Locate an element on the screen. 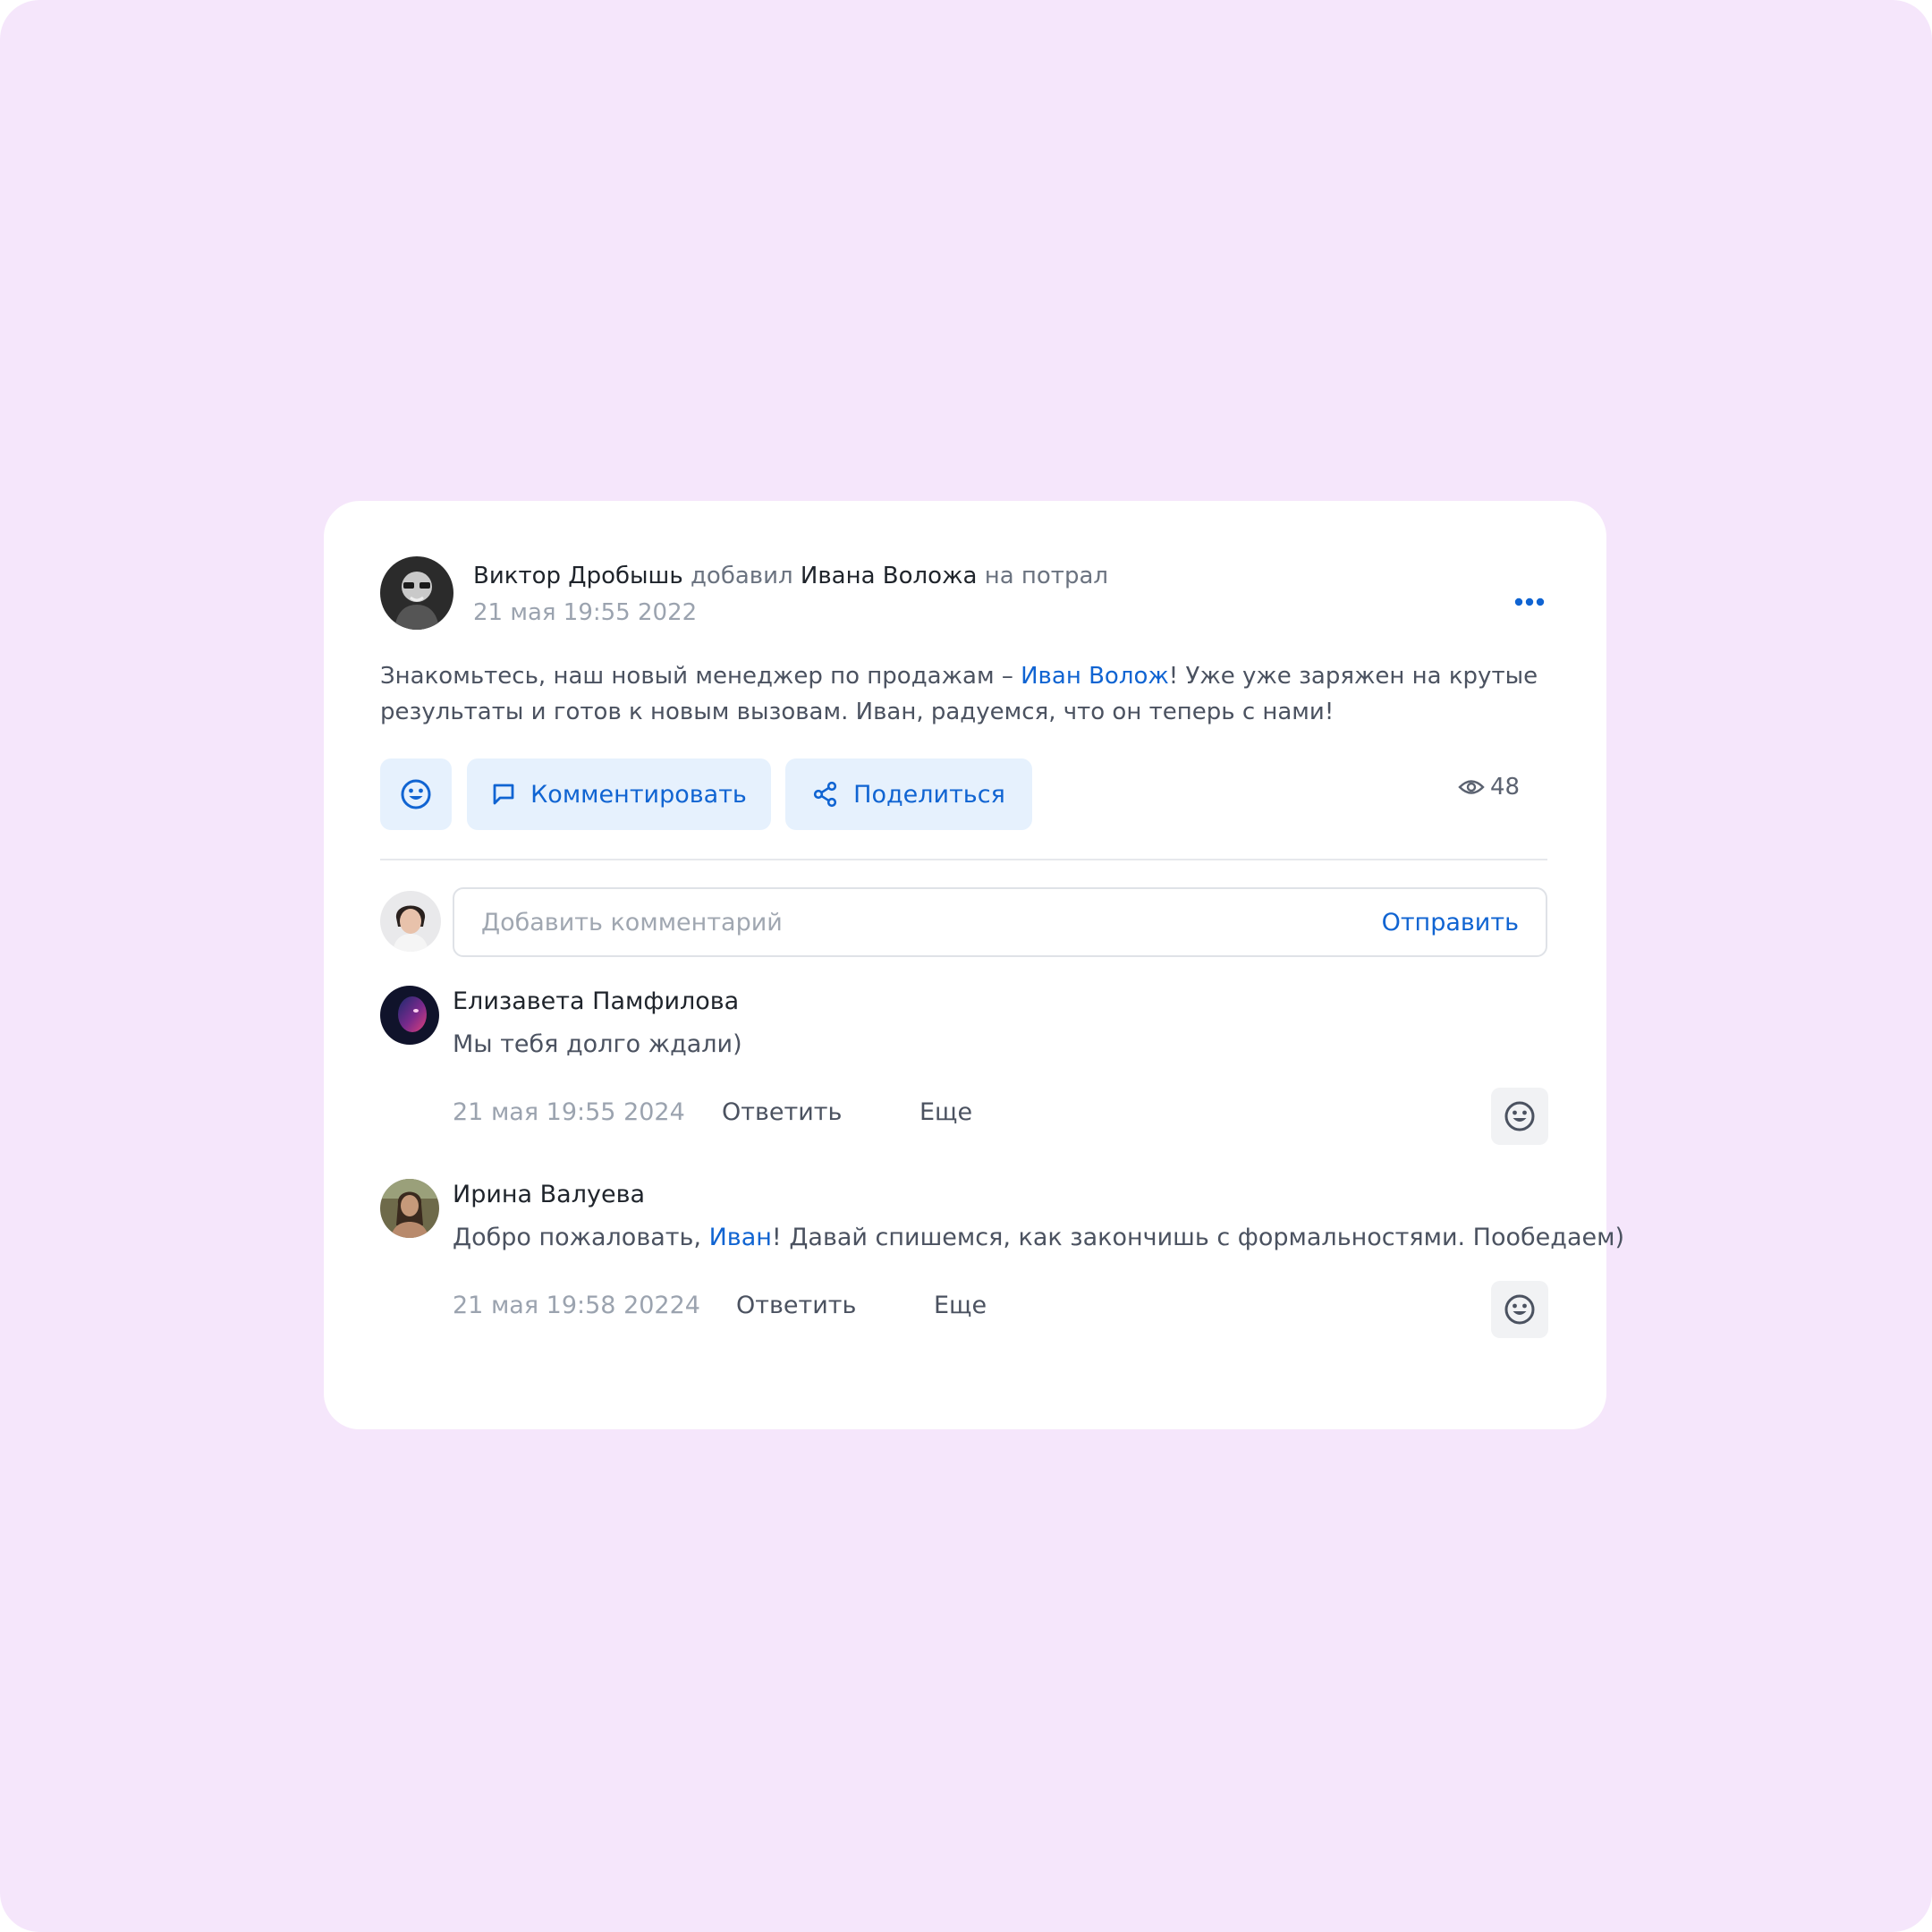 The image size is (1932, 1932). divider is located at coordinates (963, 859).